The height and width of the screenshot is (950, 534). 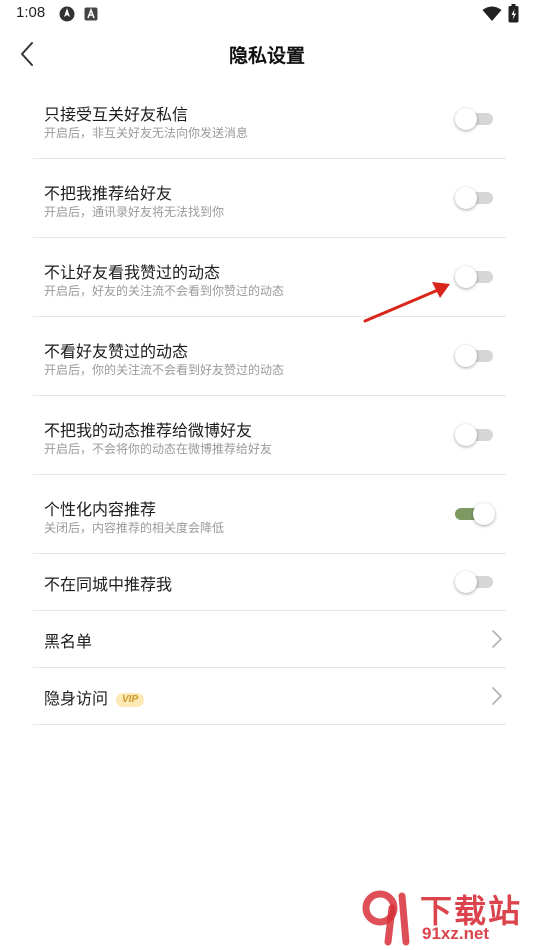 What do you see at coordinates (513, 13) in the screenshot?
I see `battery-icon` at bounding box center [513, 13].